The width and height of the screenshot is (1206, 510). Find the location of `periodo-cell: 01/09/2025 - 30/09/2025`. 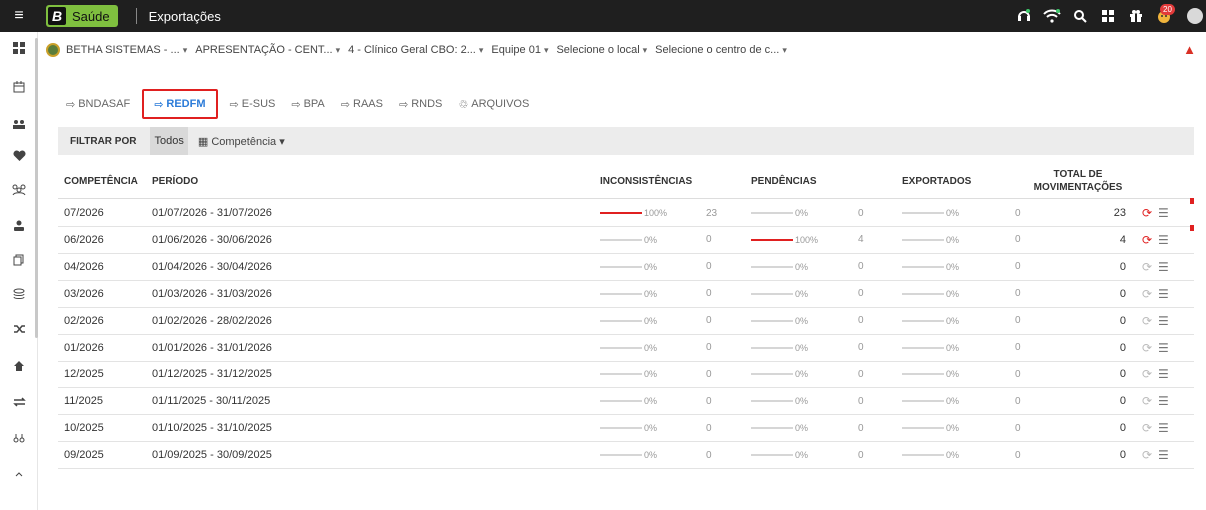

periodo-cell: 01/09/2025 - 30/09/2025 is located at coordinates (212, 455).